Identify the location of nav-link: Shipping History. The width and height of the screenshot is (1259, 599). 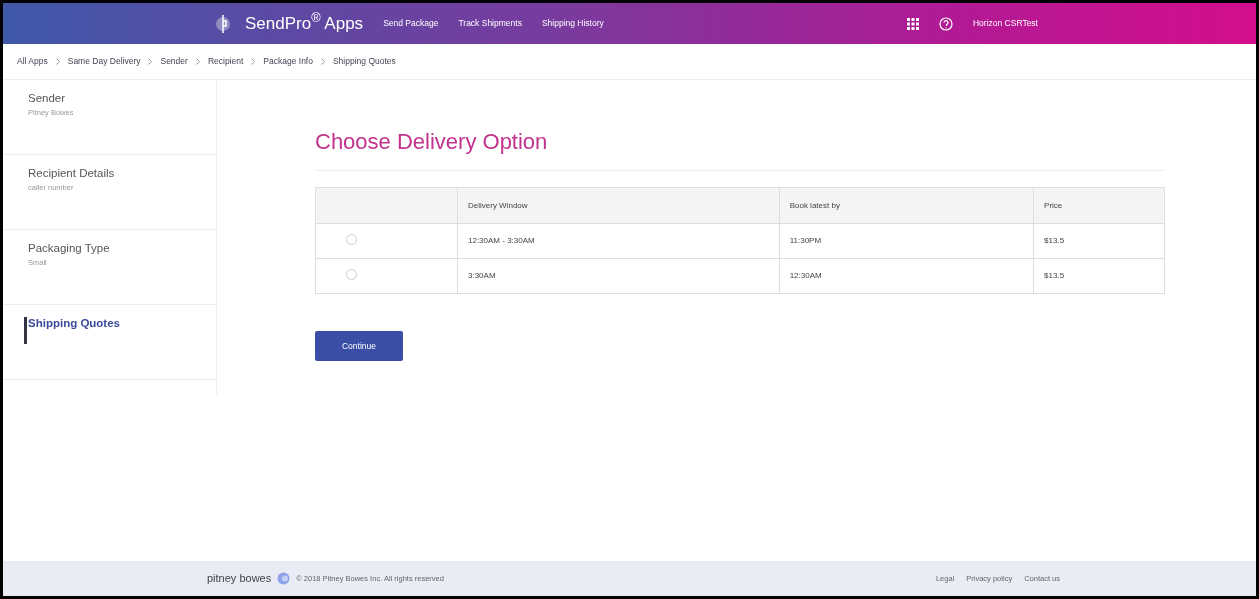
(572, 23).